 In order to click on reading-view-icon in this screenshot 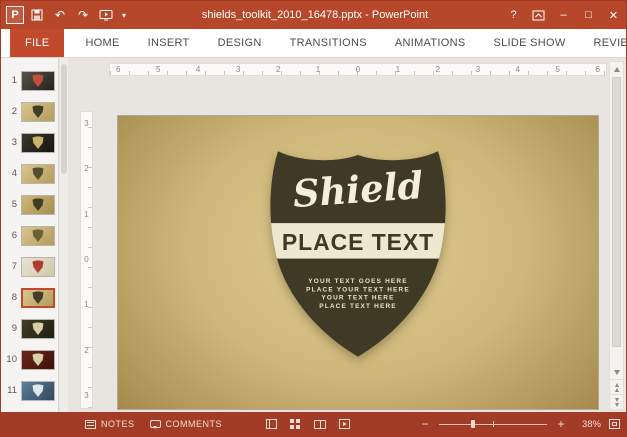, I will do `click(320, 424)`.